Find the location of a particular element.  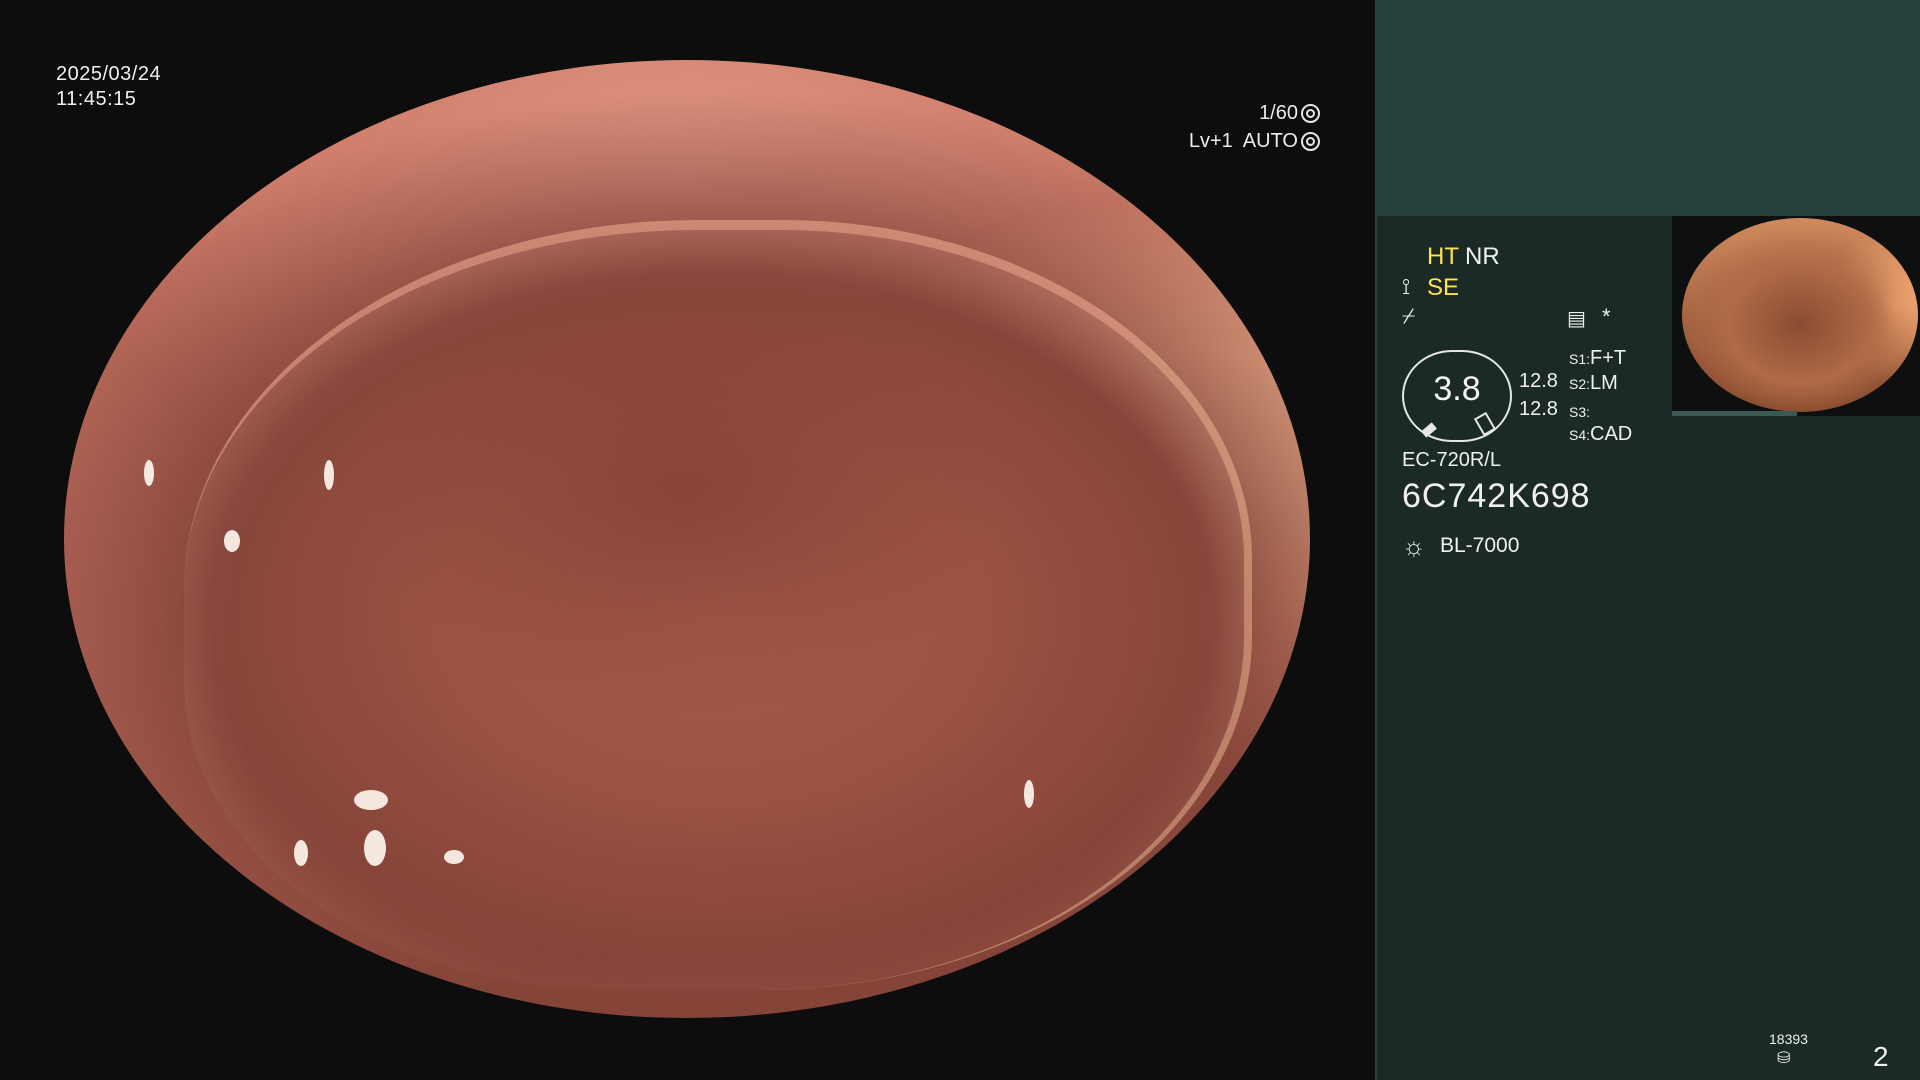

scope-edge-icon: ⟟ is located at coordinates (1406, 286).